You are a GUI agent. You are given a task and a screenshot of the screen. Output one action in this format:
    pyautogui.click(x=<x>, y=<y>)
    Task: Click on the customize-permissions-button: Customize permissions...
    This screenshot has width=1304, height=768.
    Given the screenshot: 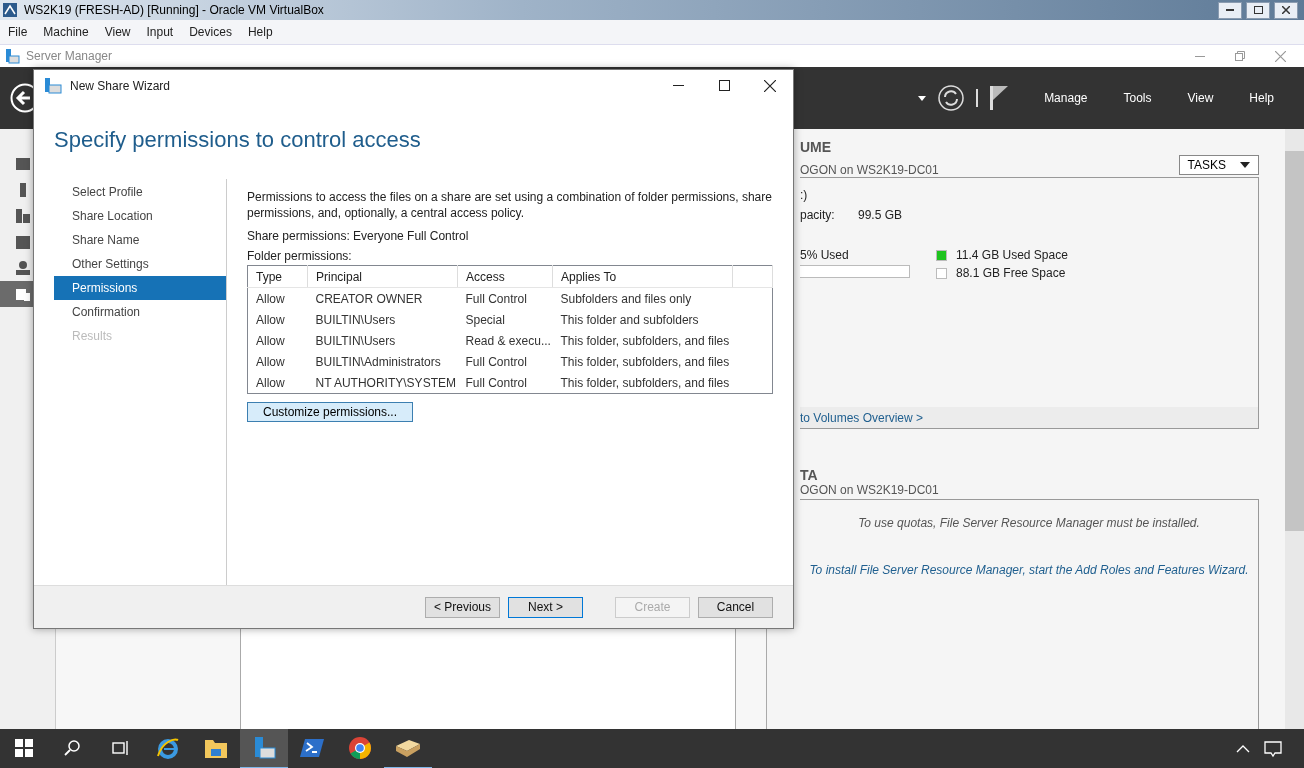 What is the action you would take?
    pyautogui.click(x=330, y=412)
    